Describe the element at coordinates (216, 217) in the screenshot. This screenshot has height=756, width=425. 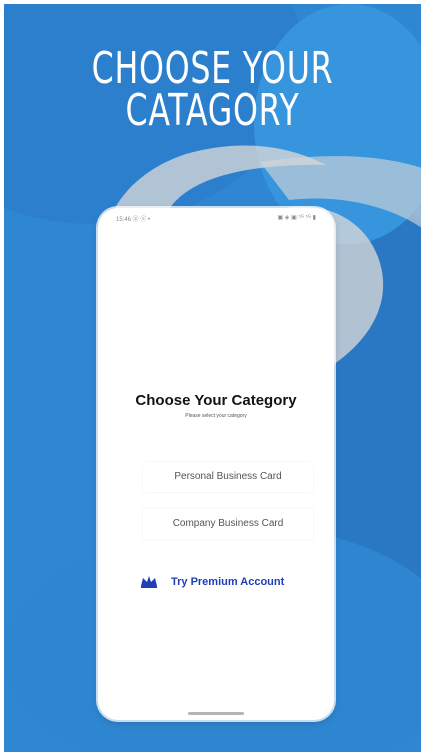
I see `status-bar: 15:46 ⓖ ⓔ • ▣ ◈ ▣ ⁵ᴳ ⁵ᴳ ▮` at that location.